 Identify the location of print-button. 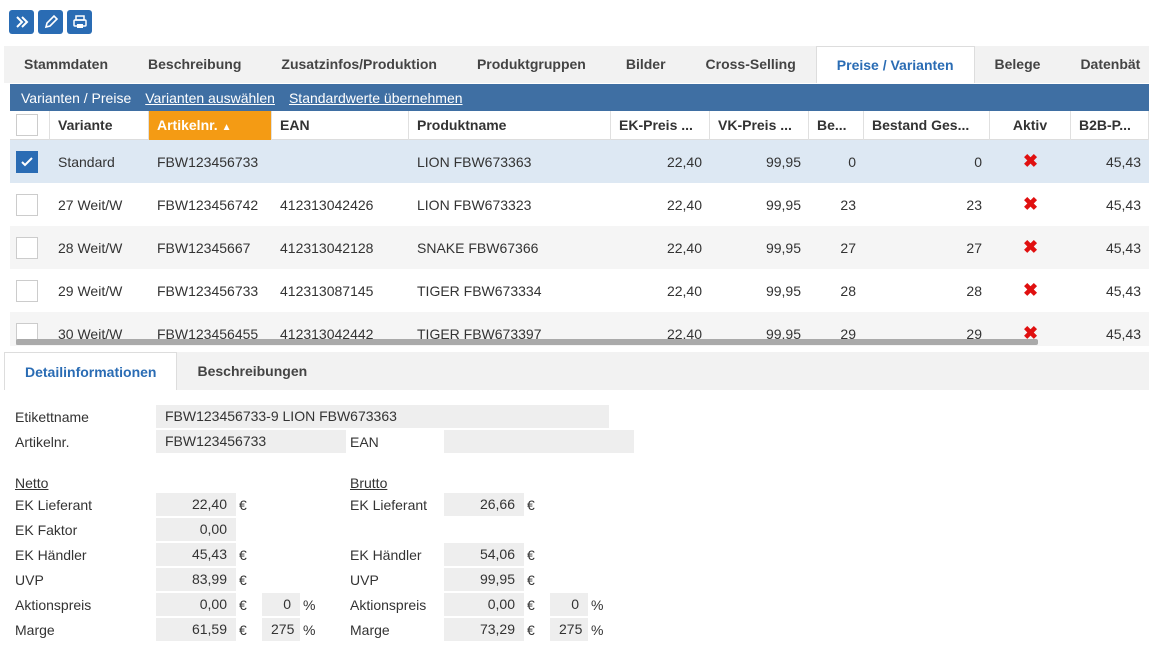
(79, 22).